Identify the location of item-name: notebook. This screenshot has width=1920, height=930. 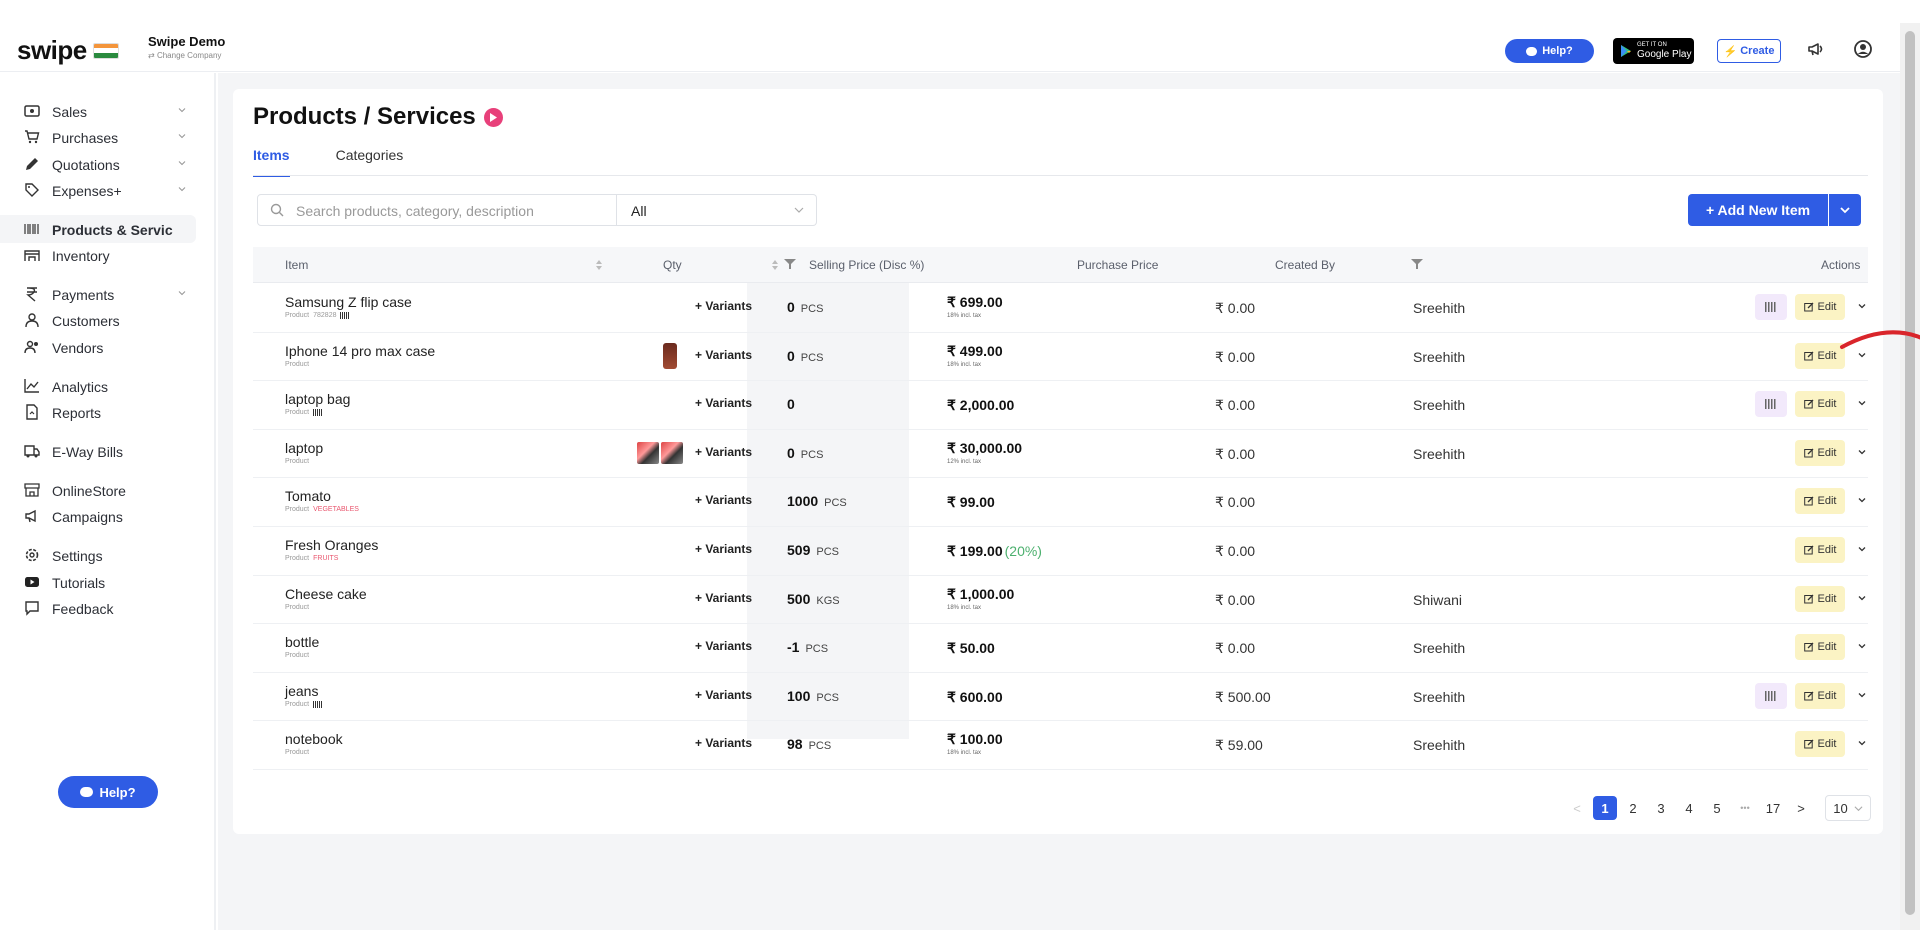
(314, 739).